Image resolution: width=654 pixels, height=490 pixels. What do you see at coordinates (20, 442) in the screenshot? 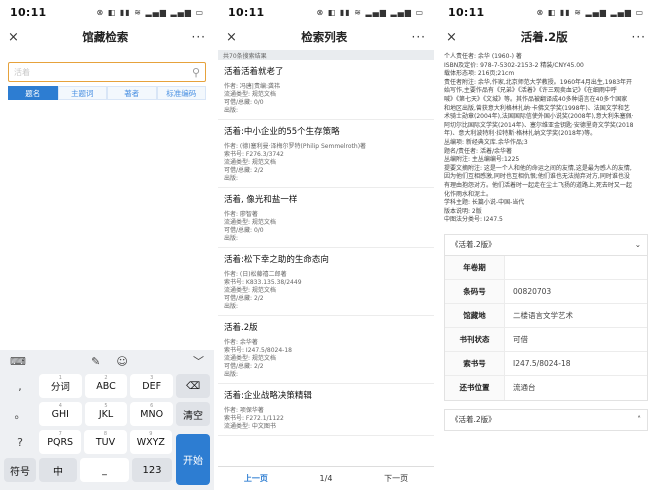
I see `key-question: ?` at bounding box center [20, 442].